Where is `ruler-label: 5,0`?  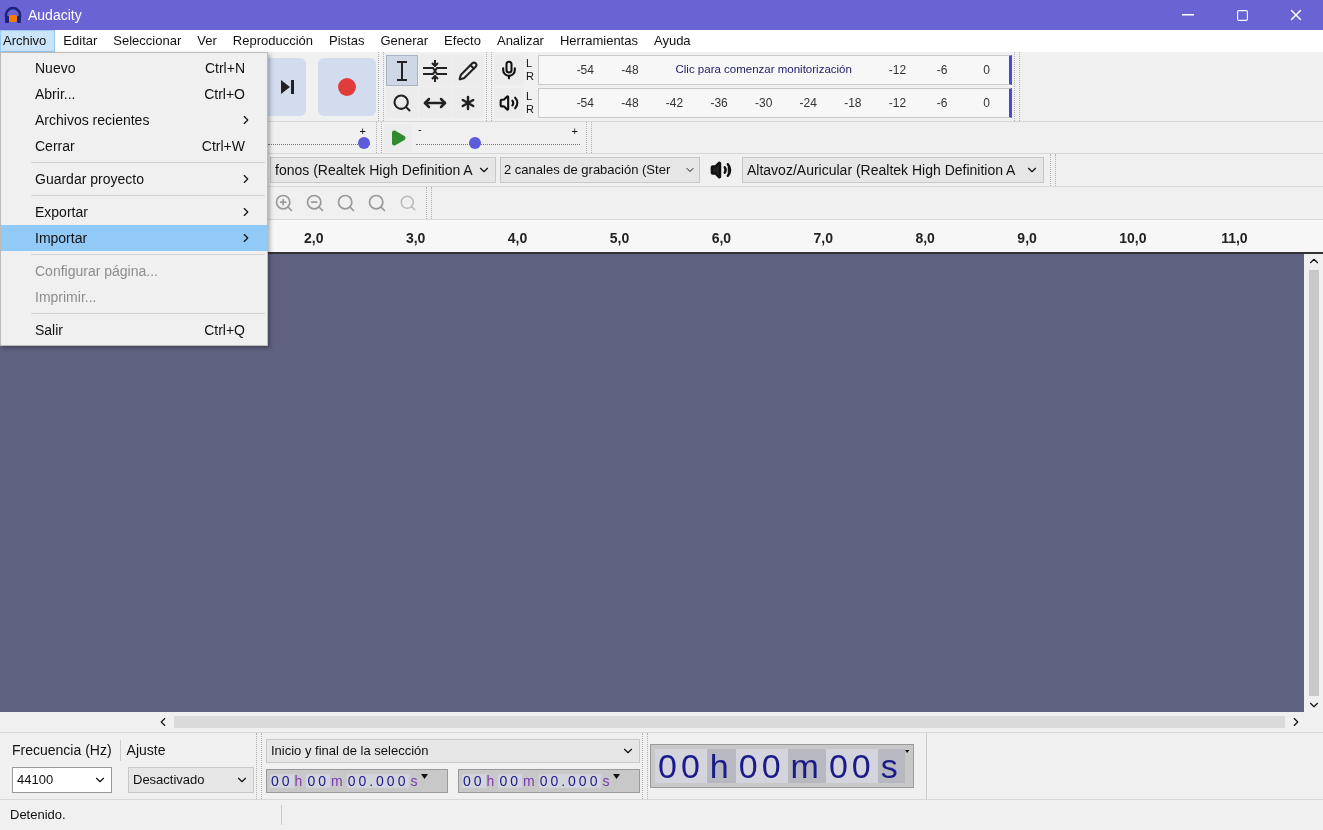
ruler-label: 5,0 is located at coordinates (620, 238).